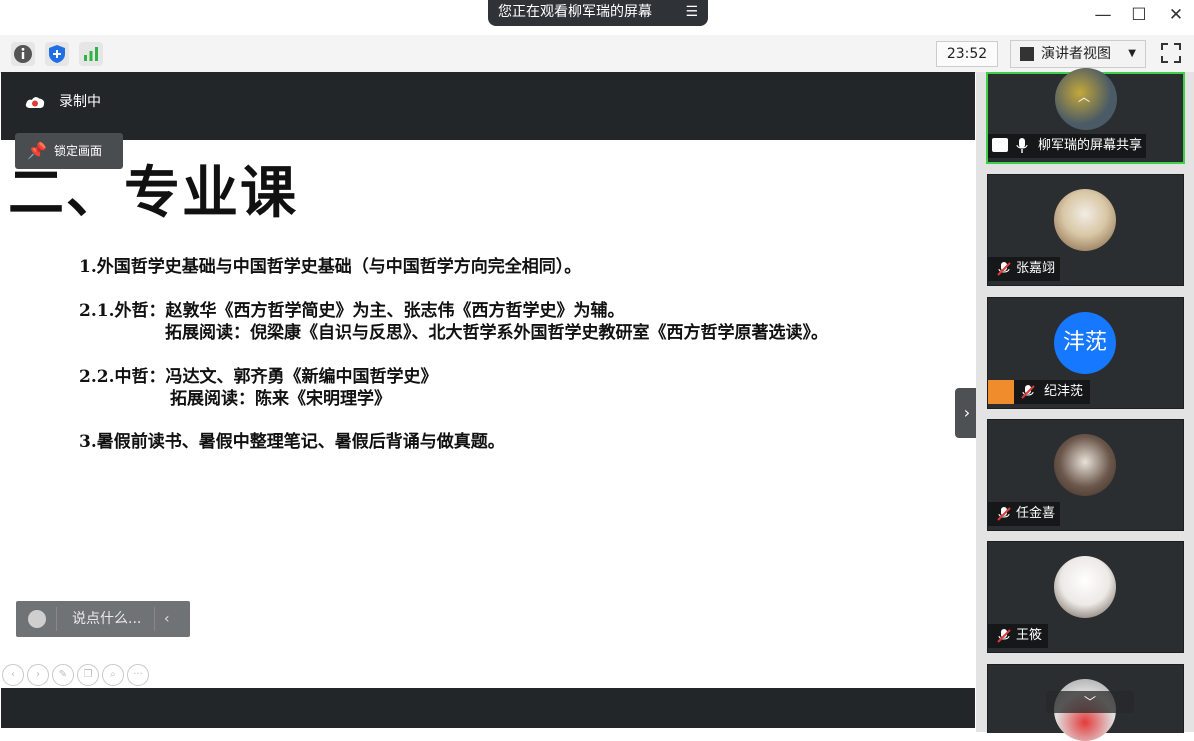  I want to click on participant-nametag: 张嘉翊, so click(1024, 269).